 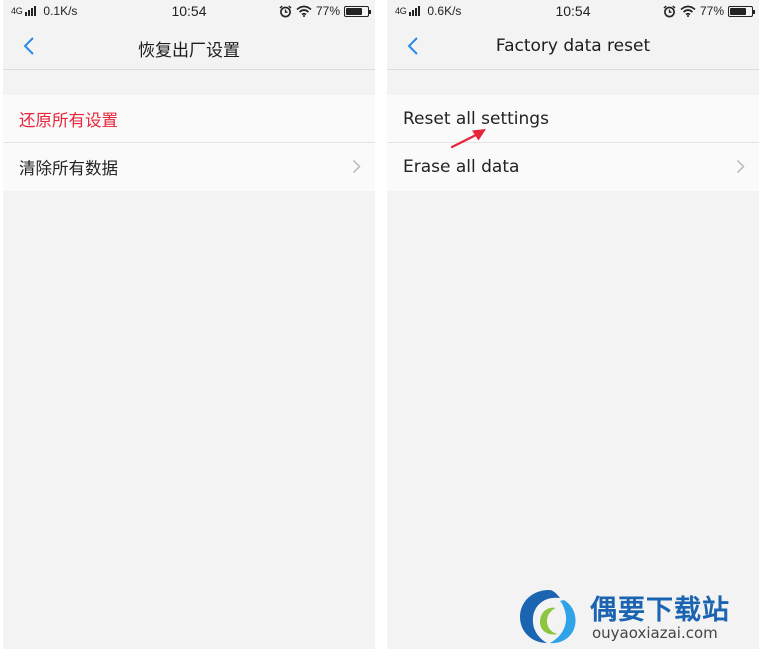 I want to click on annotation-arrow-icon, so click(x=468, y=139).